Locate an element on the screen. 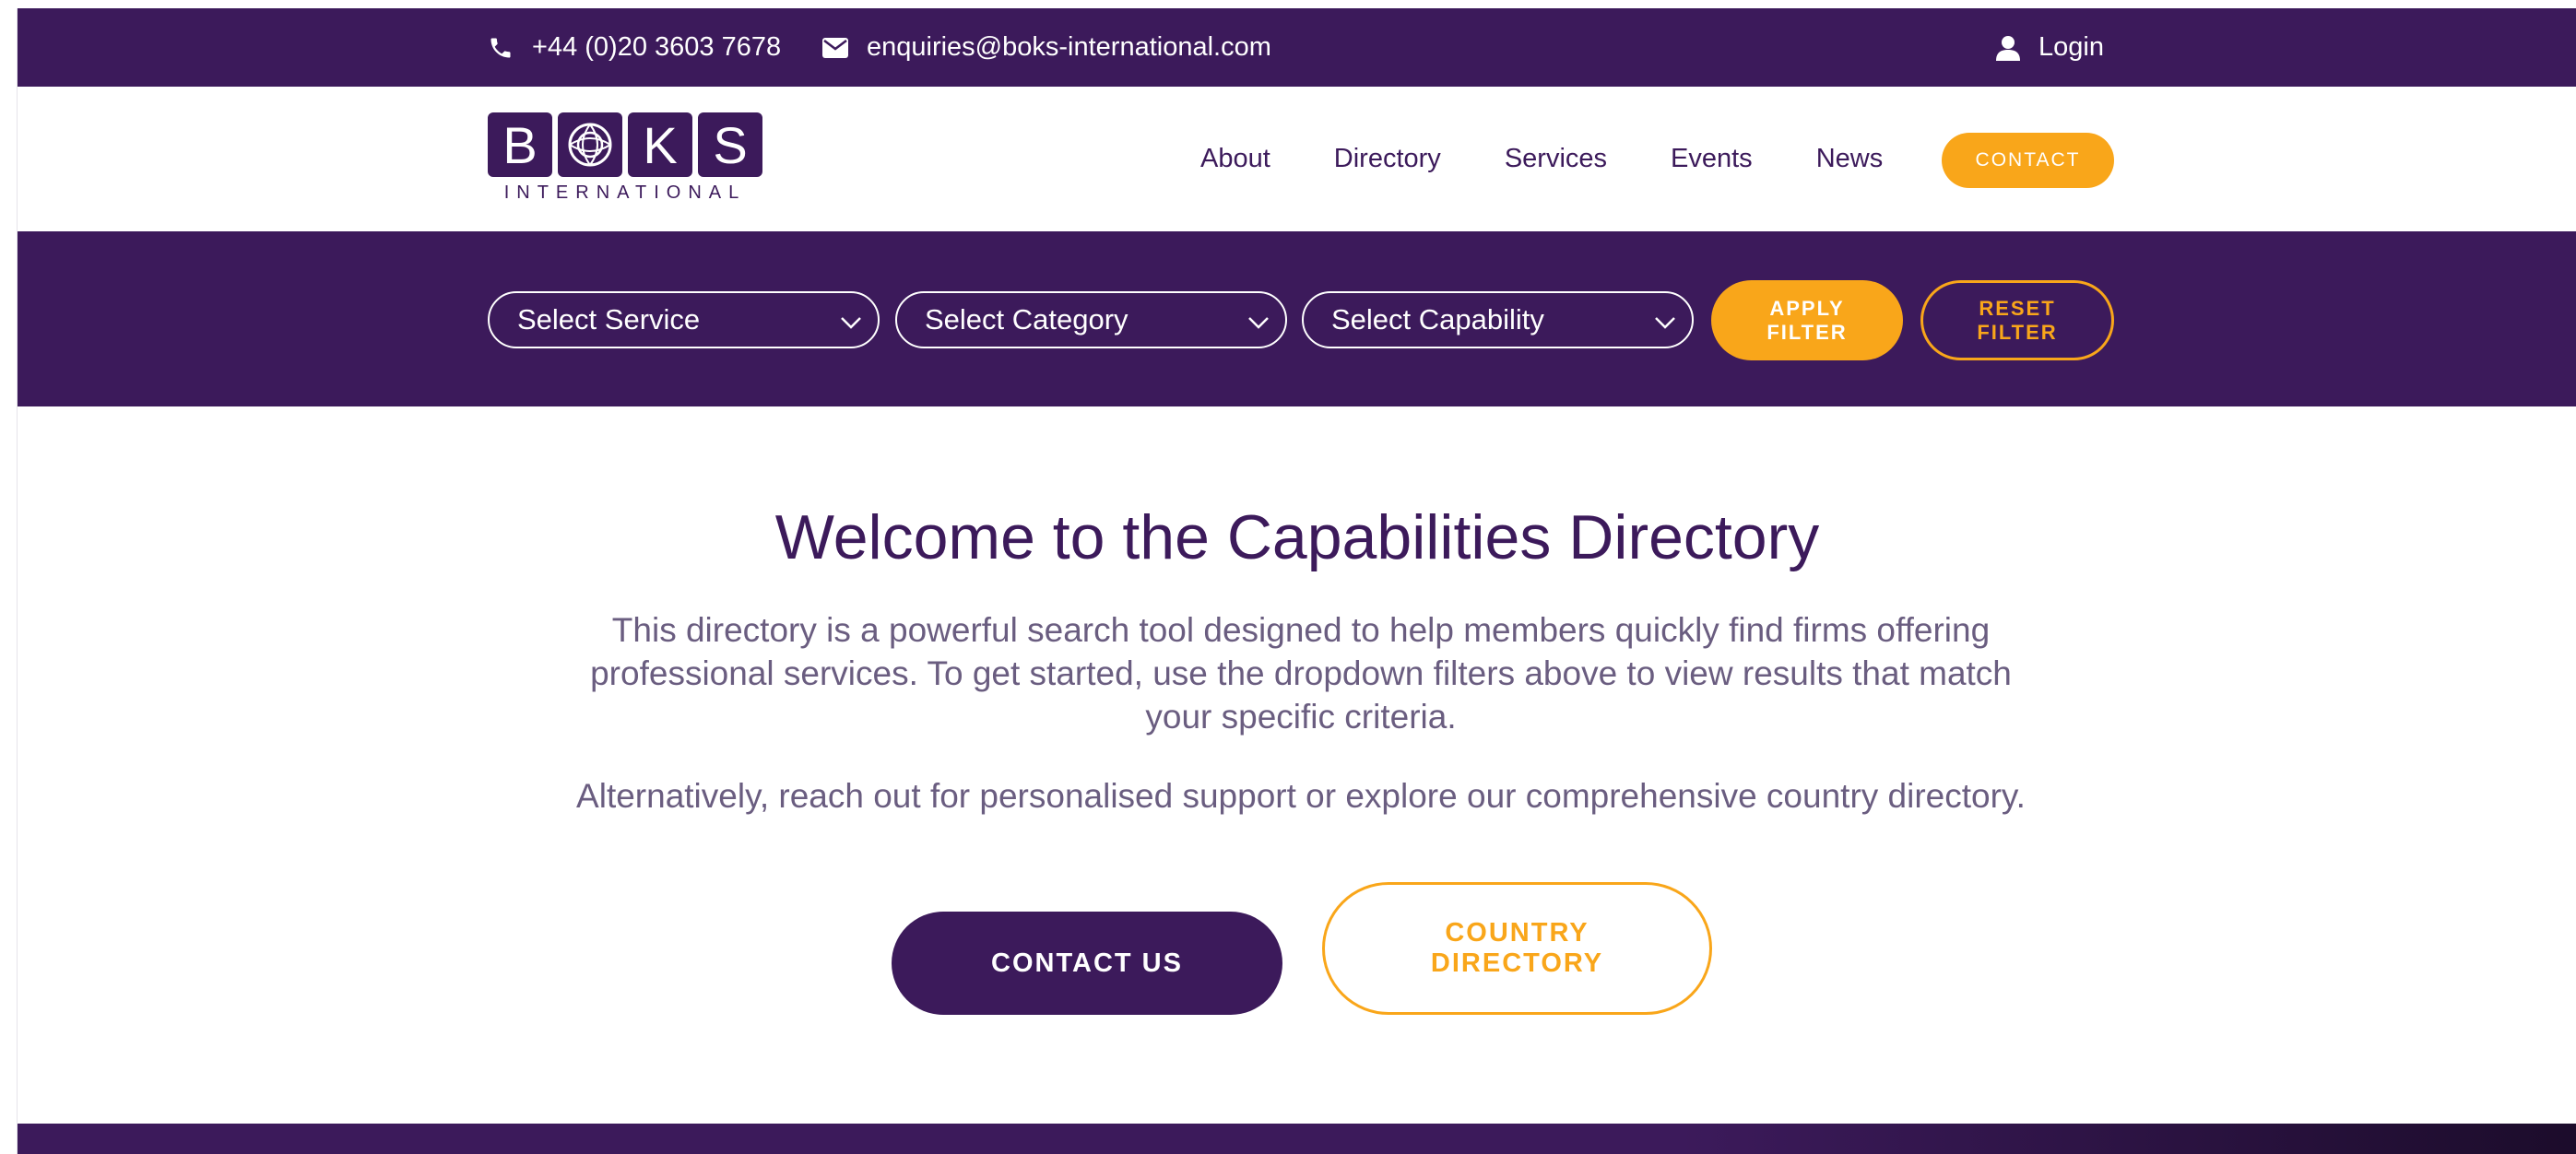  country-directory-button: COUNTRY DIRECTORY is located at coordinates (1517, 948).